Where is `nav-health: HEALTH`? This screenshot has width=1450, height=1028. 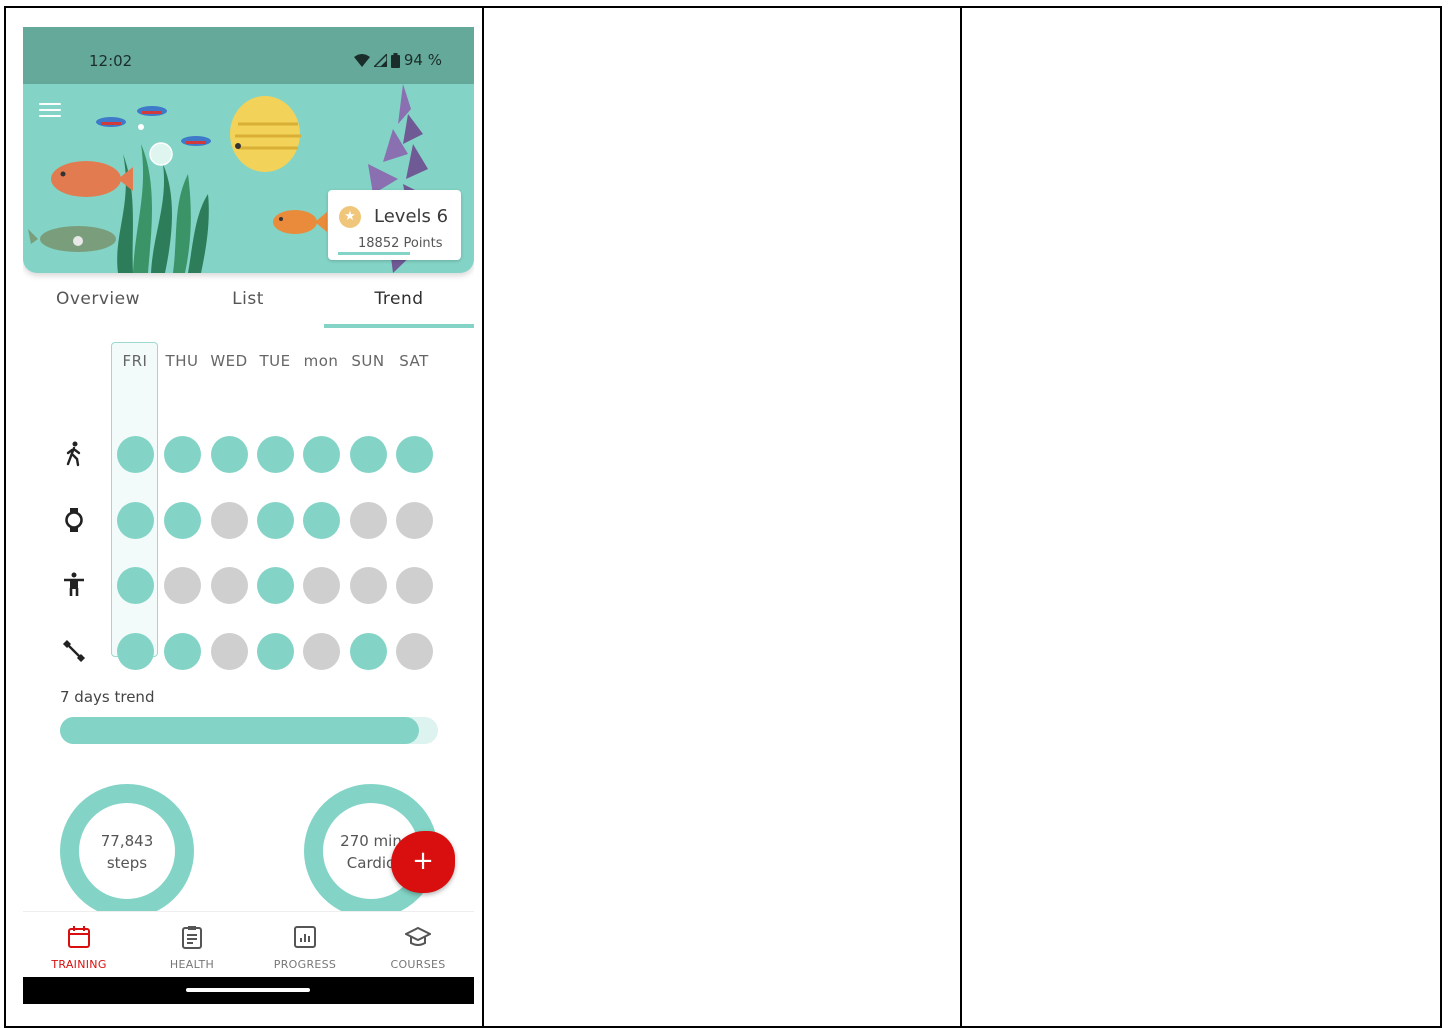 nav-health: HEALTH is located at coordinates (192, 947).